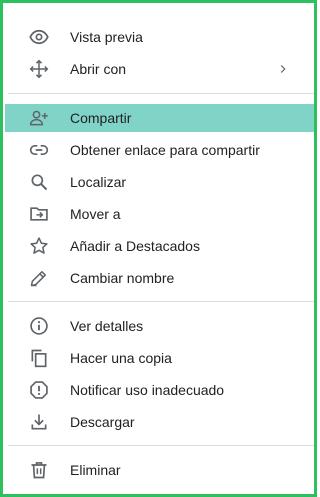  What do you see at coordinates (39, 390) in the screenshot?
I see `report-icon` at bounding box center [39, 390].